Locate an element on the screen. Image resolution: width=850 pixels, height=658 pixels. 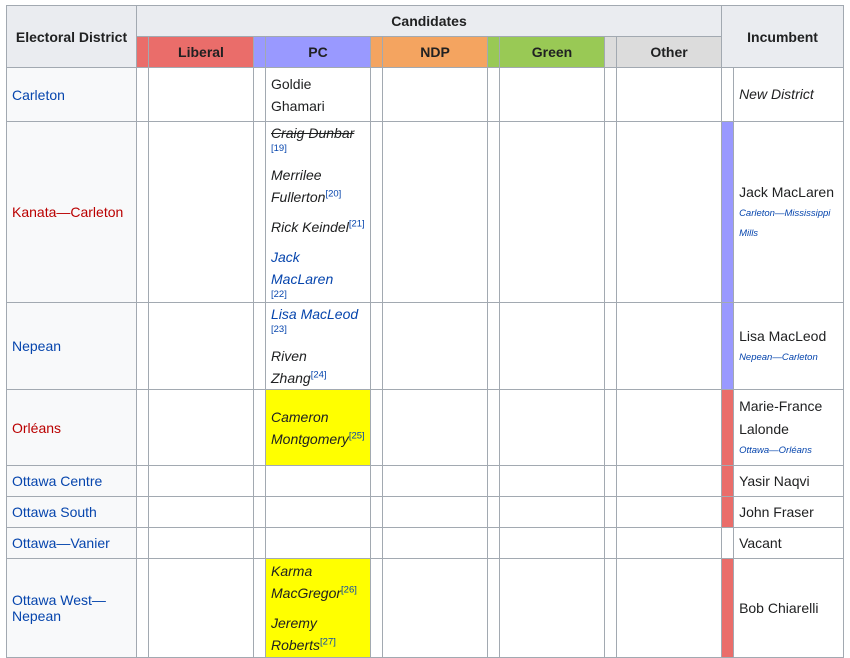
incumbent-name: Bob Chiarelli is located at coordinates (779, 607).